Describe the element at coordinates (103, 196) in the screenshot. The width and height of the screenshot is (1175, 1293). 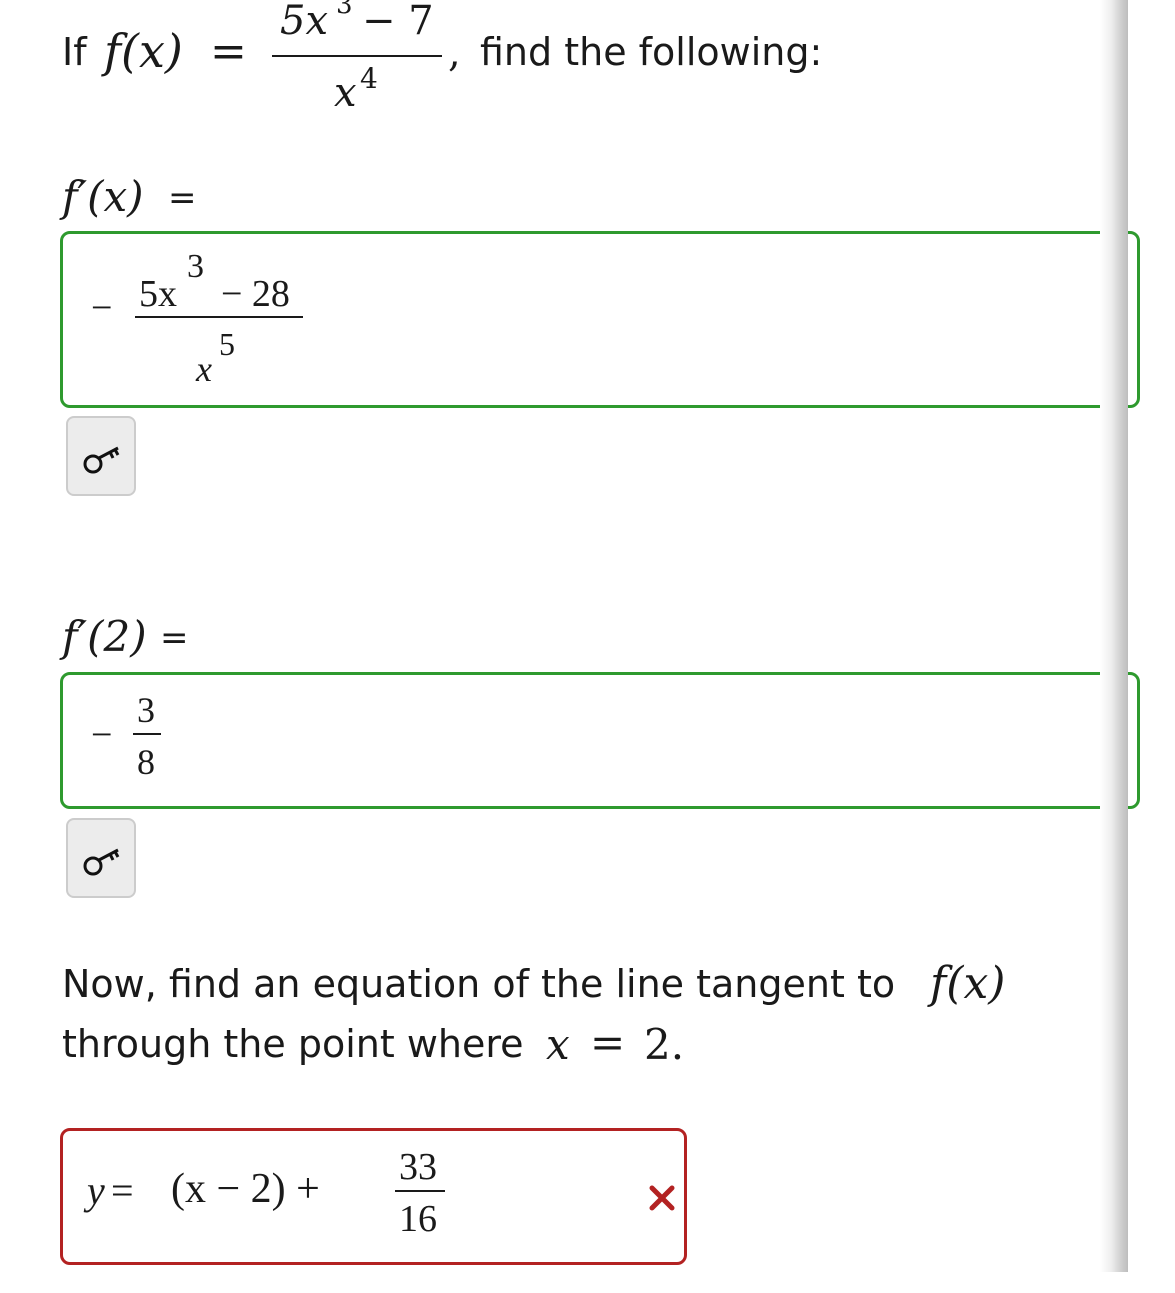
I see `q1-label: f′(x)` at that location.